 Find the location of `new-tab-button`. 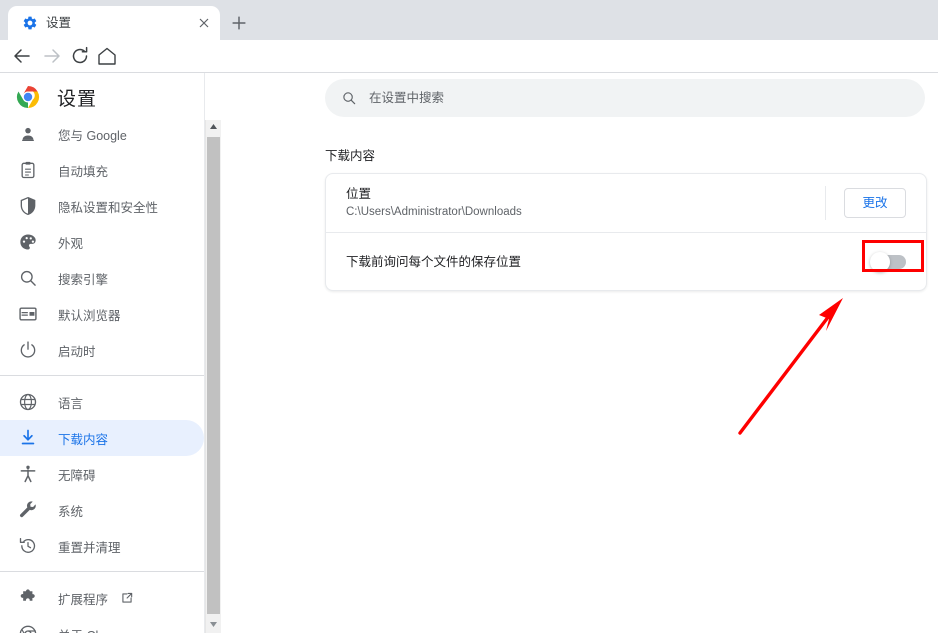

new-tab-button is located at coordinates (239, 23).